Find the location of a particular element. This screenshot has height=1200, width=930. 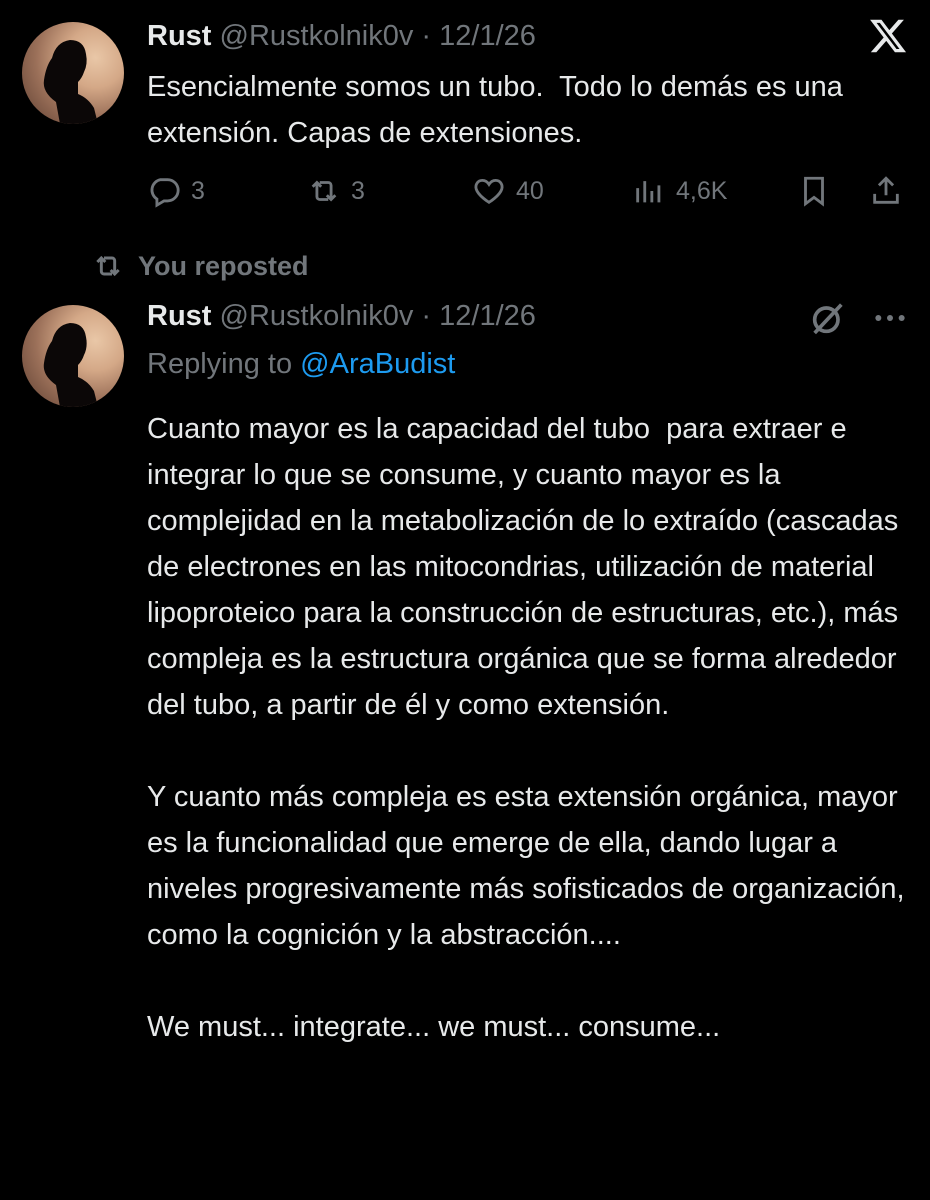

share-icon is located at coordinates (886, 190).